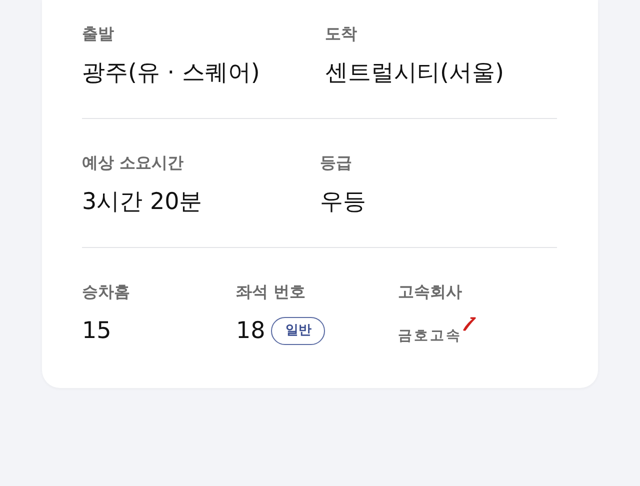  What do you see at coordinates (343, 202) in the screenshot?
I see `field-value: 우등` at bounding box center [343, 202].